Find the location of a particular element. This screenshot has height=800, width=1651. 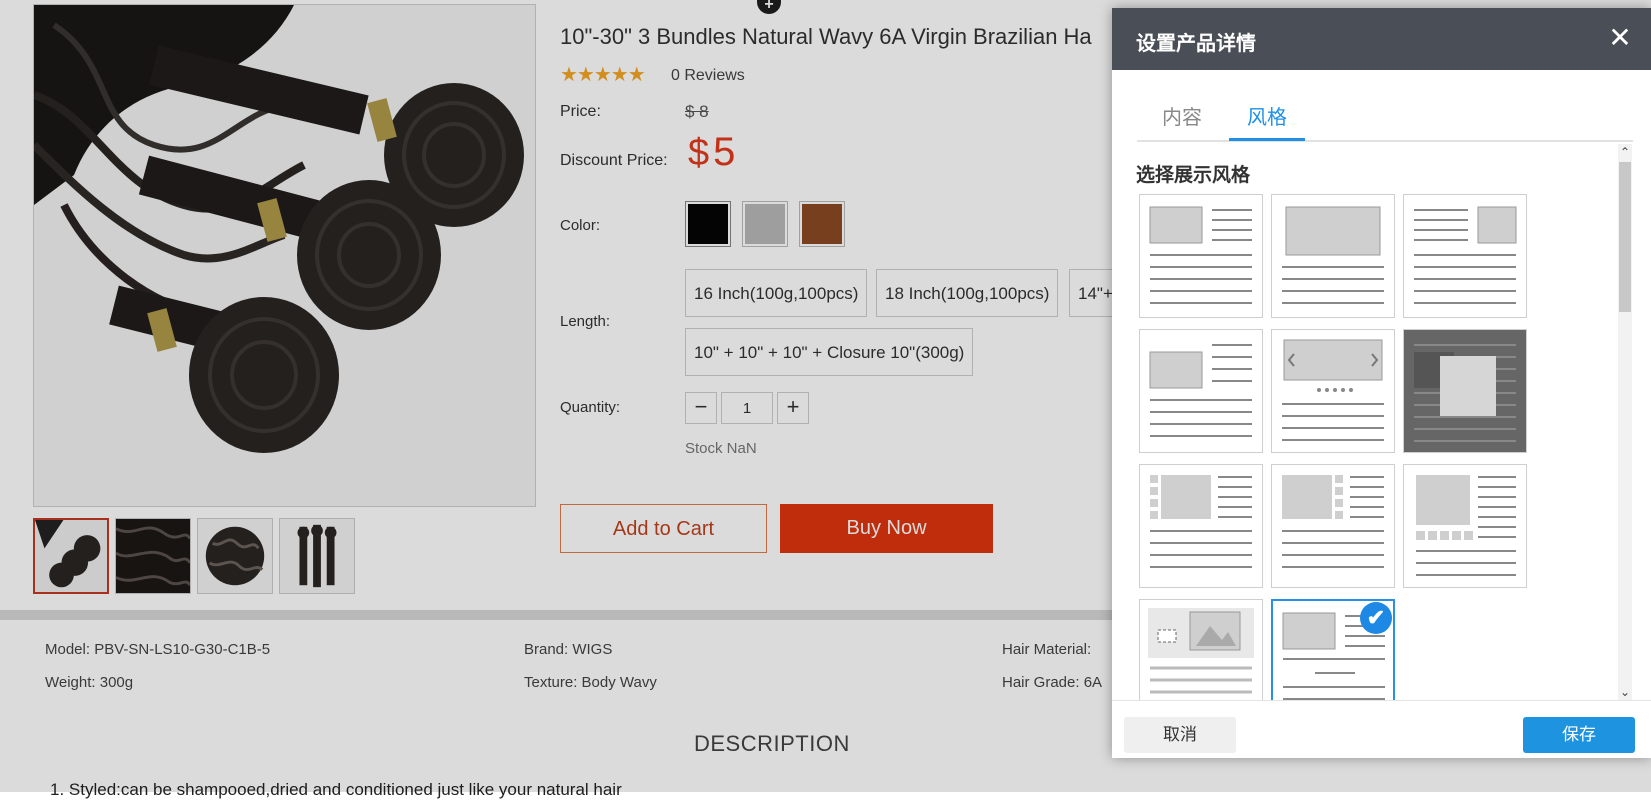

close-icon: ✕ is located at coordinates (1620, 38).